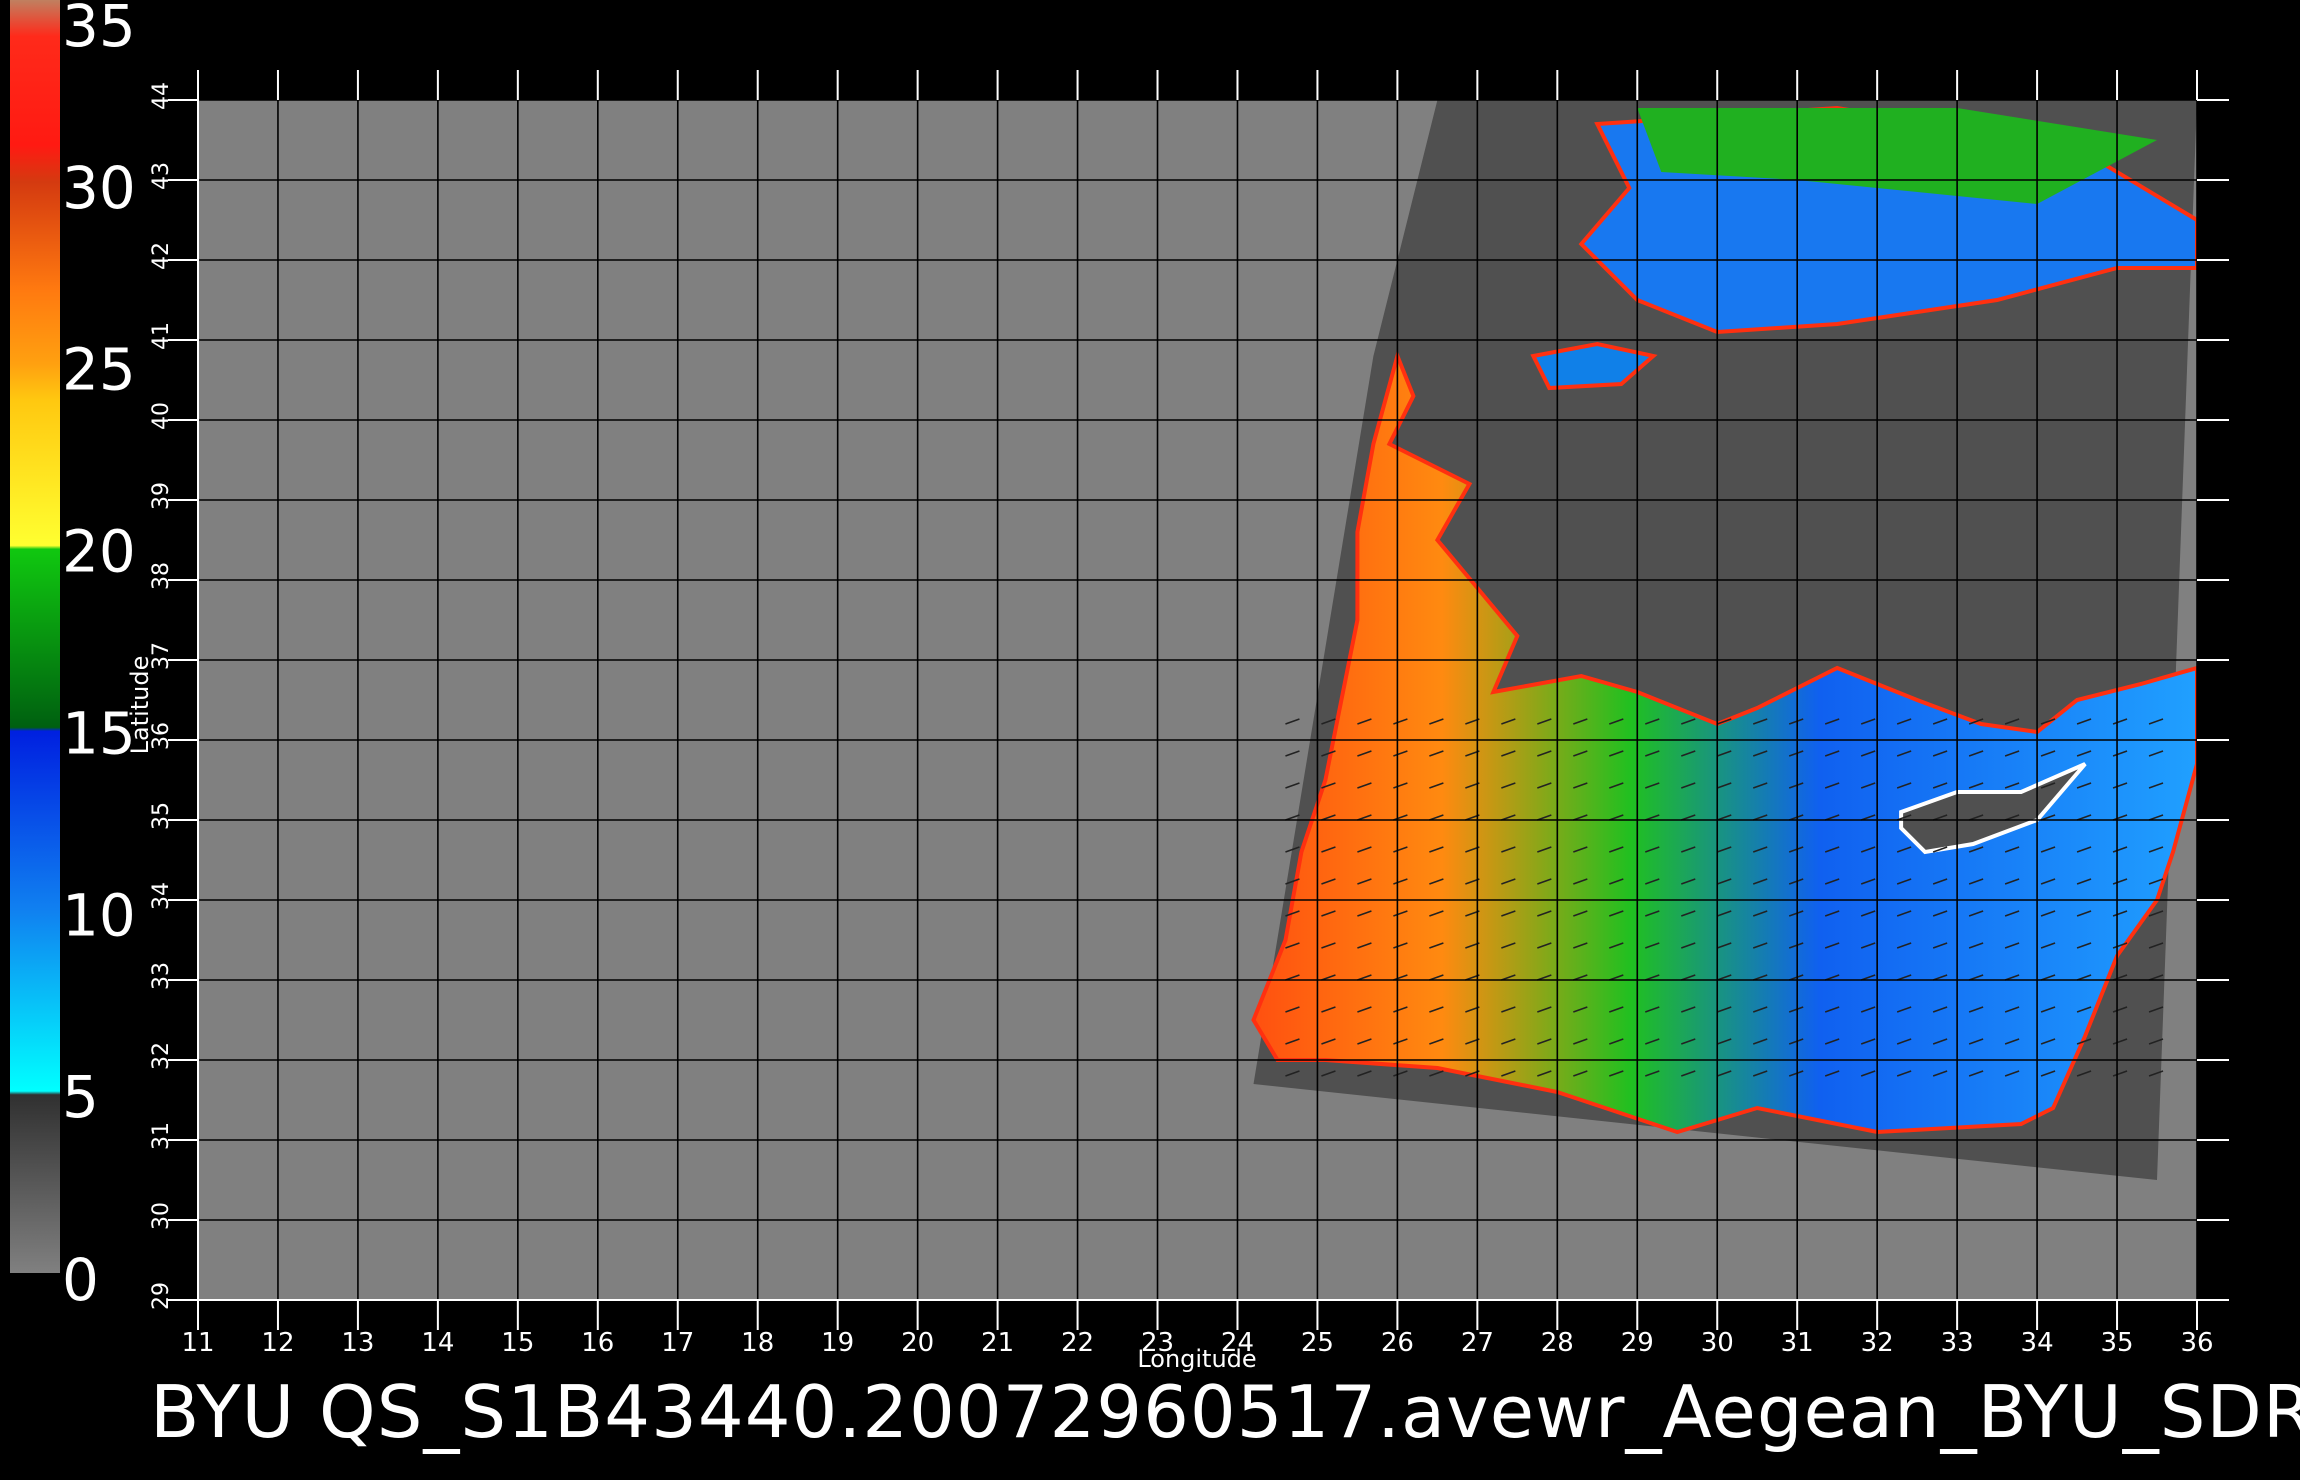 Image resolution: width=2300 pixels, height=1480 pixels. I want to click on x-tick-label: 14, so click(437, 1343).